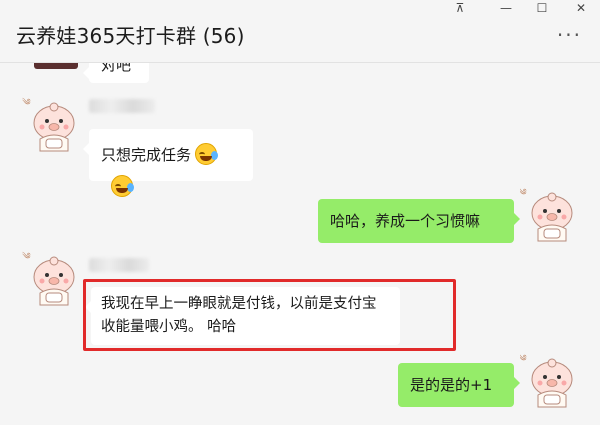  I want to click on message-text: 只想完成任务, so click(146, 155).